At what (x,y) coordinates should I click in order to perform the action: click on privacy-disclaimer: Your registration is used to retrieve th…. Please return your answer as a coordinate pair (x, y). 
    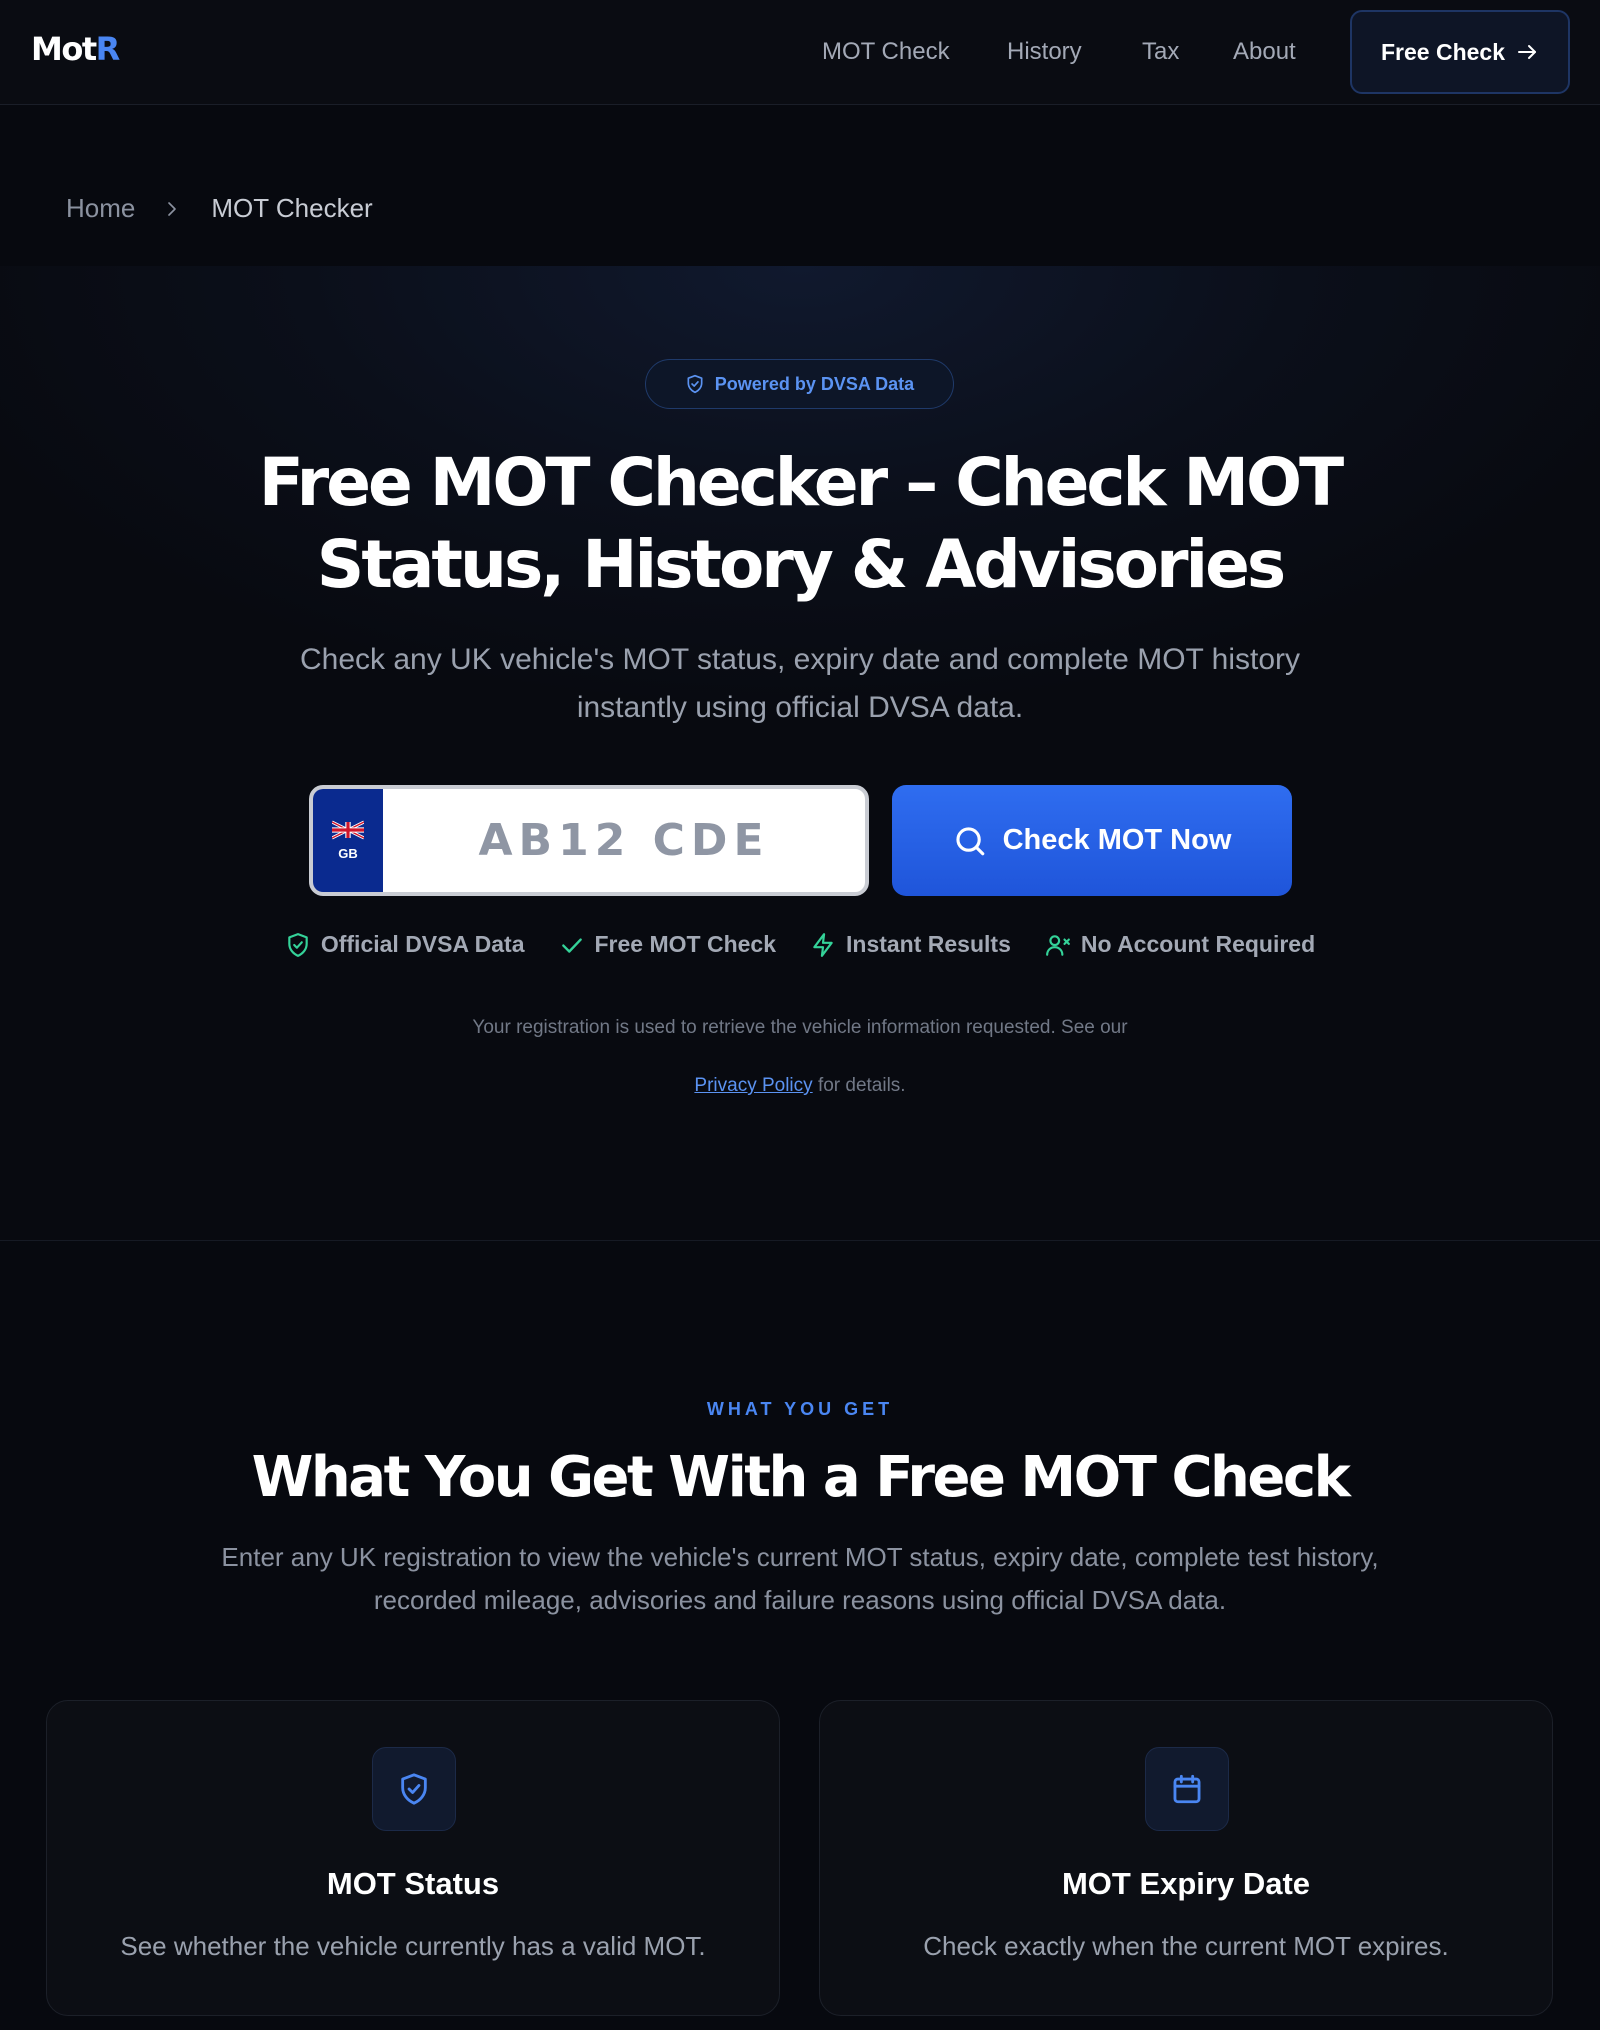
    Looking at the image, I should click on (800, 1056).